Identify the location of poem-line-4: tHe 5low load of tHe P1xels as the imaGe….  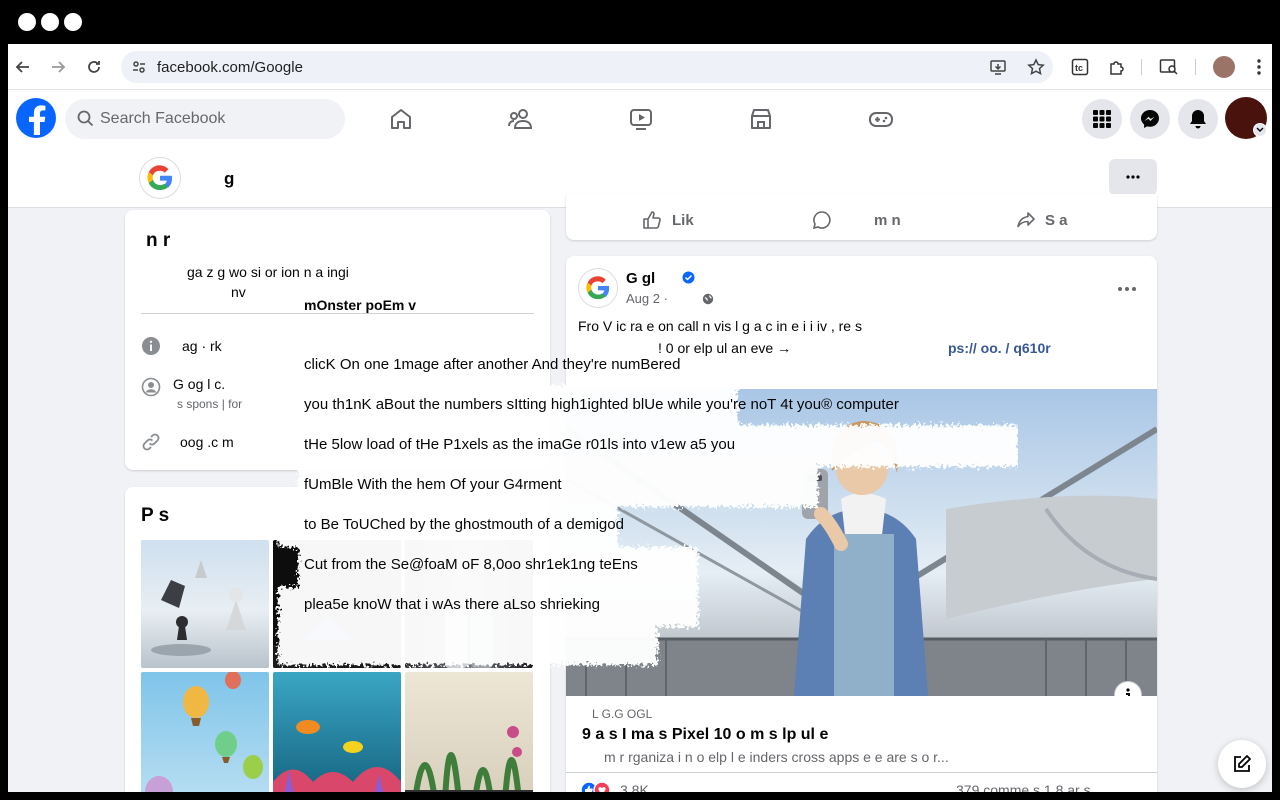
(520, 444).